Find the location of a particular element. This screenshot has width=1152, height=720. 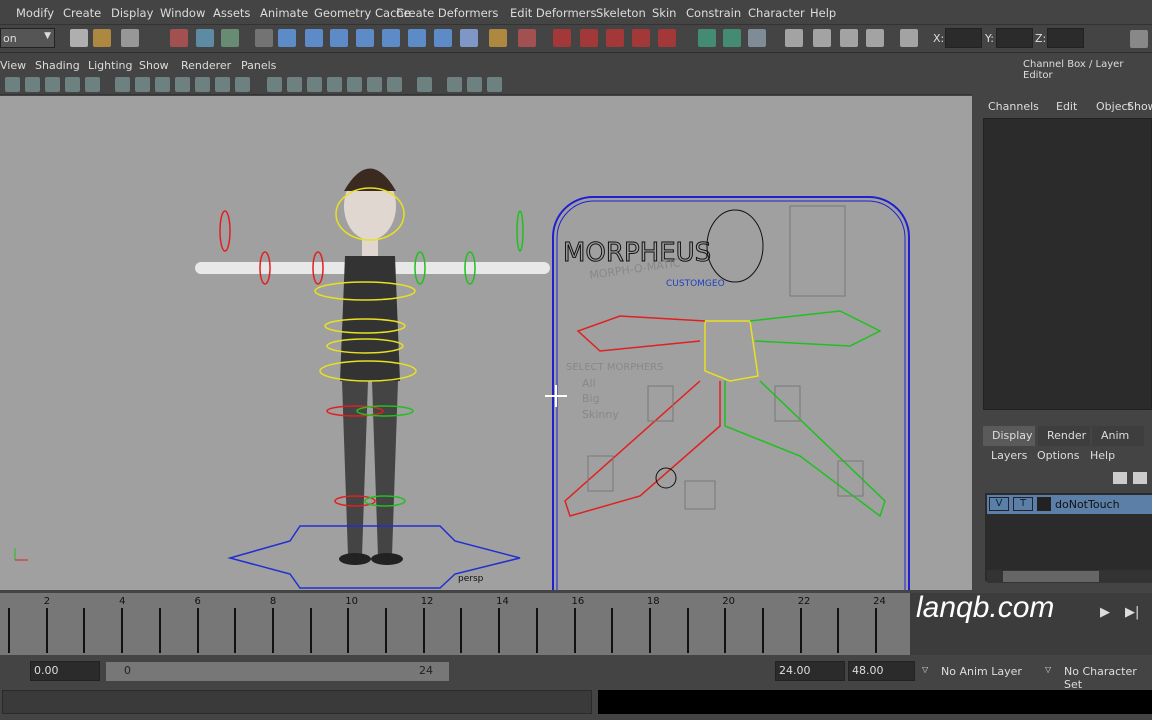

select-all-button: All is located at coordinates (589, 383).